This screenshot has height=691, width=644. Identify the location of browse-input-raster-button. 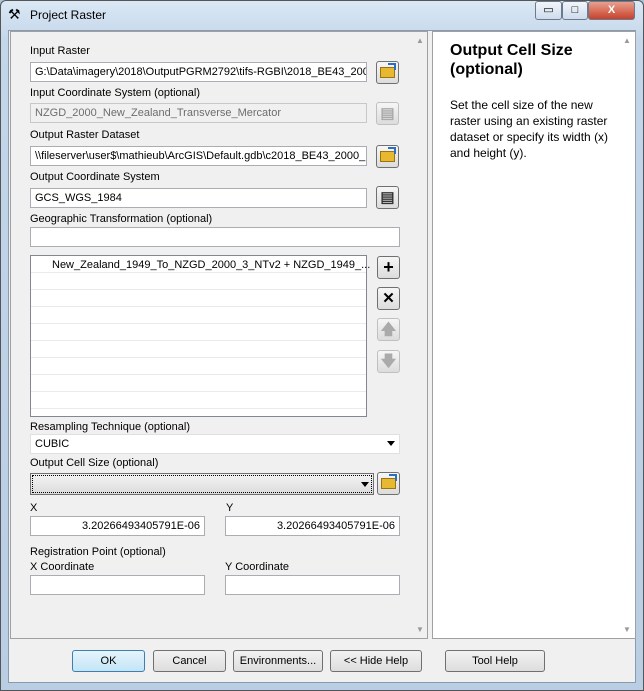
(387, 72).